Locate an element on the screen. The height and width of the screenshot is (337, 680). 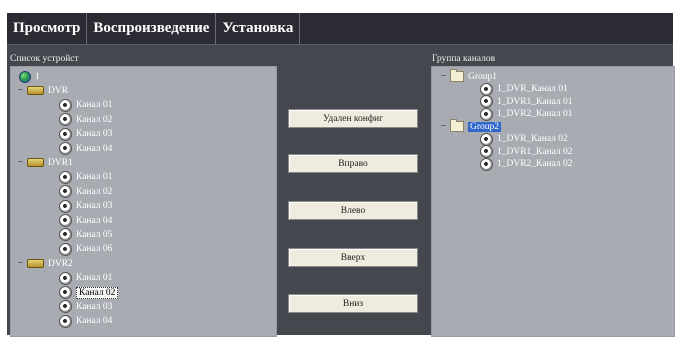
channel-node-label: Канал 05 is located at coordinates (94, 234).